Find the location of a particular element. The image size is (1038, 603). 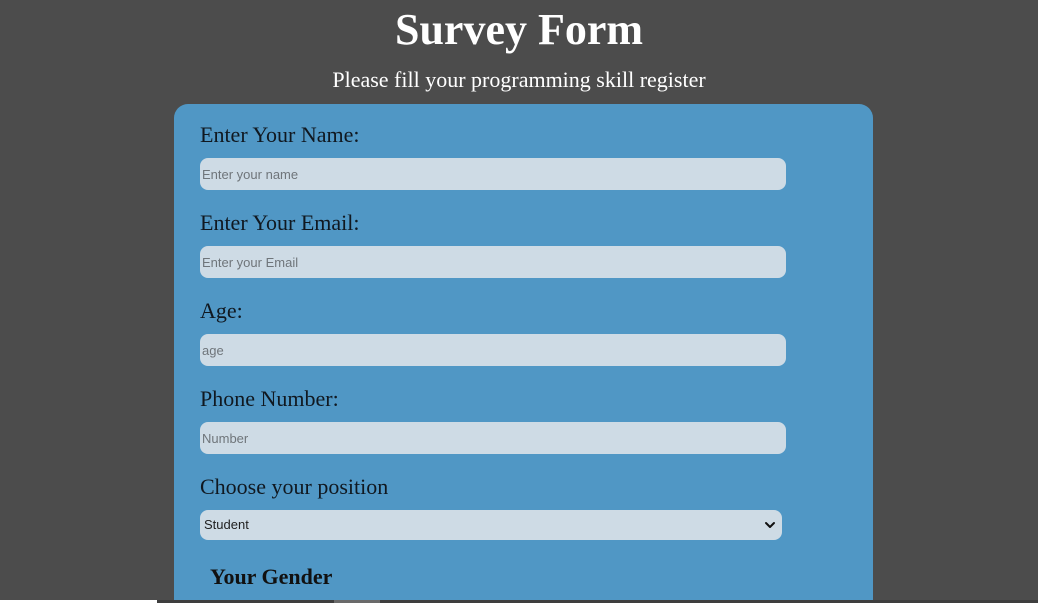

age-input is located at coordinates (493, 350).